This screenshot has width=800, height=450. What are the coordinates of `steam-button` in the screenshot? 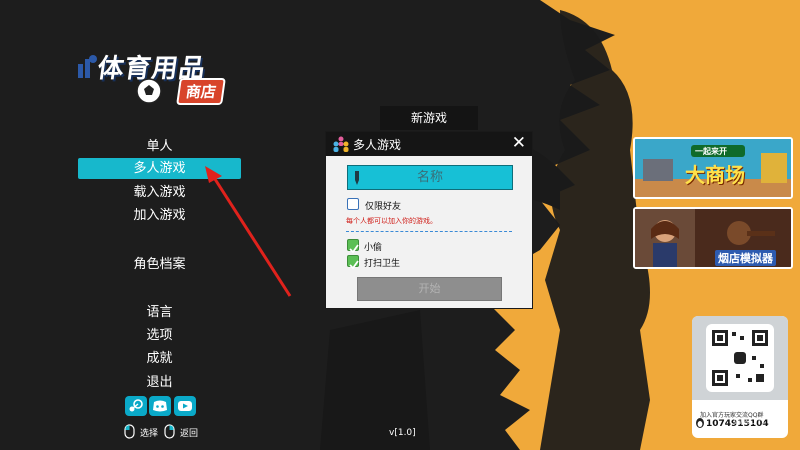 It's located at (136, 406).